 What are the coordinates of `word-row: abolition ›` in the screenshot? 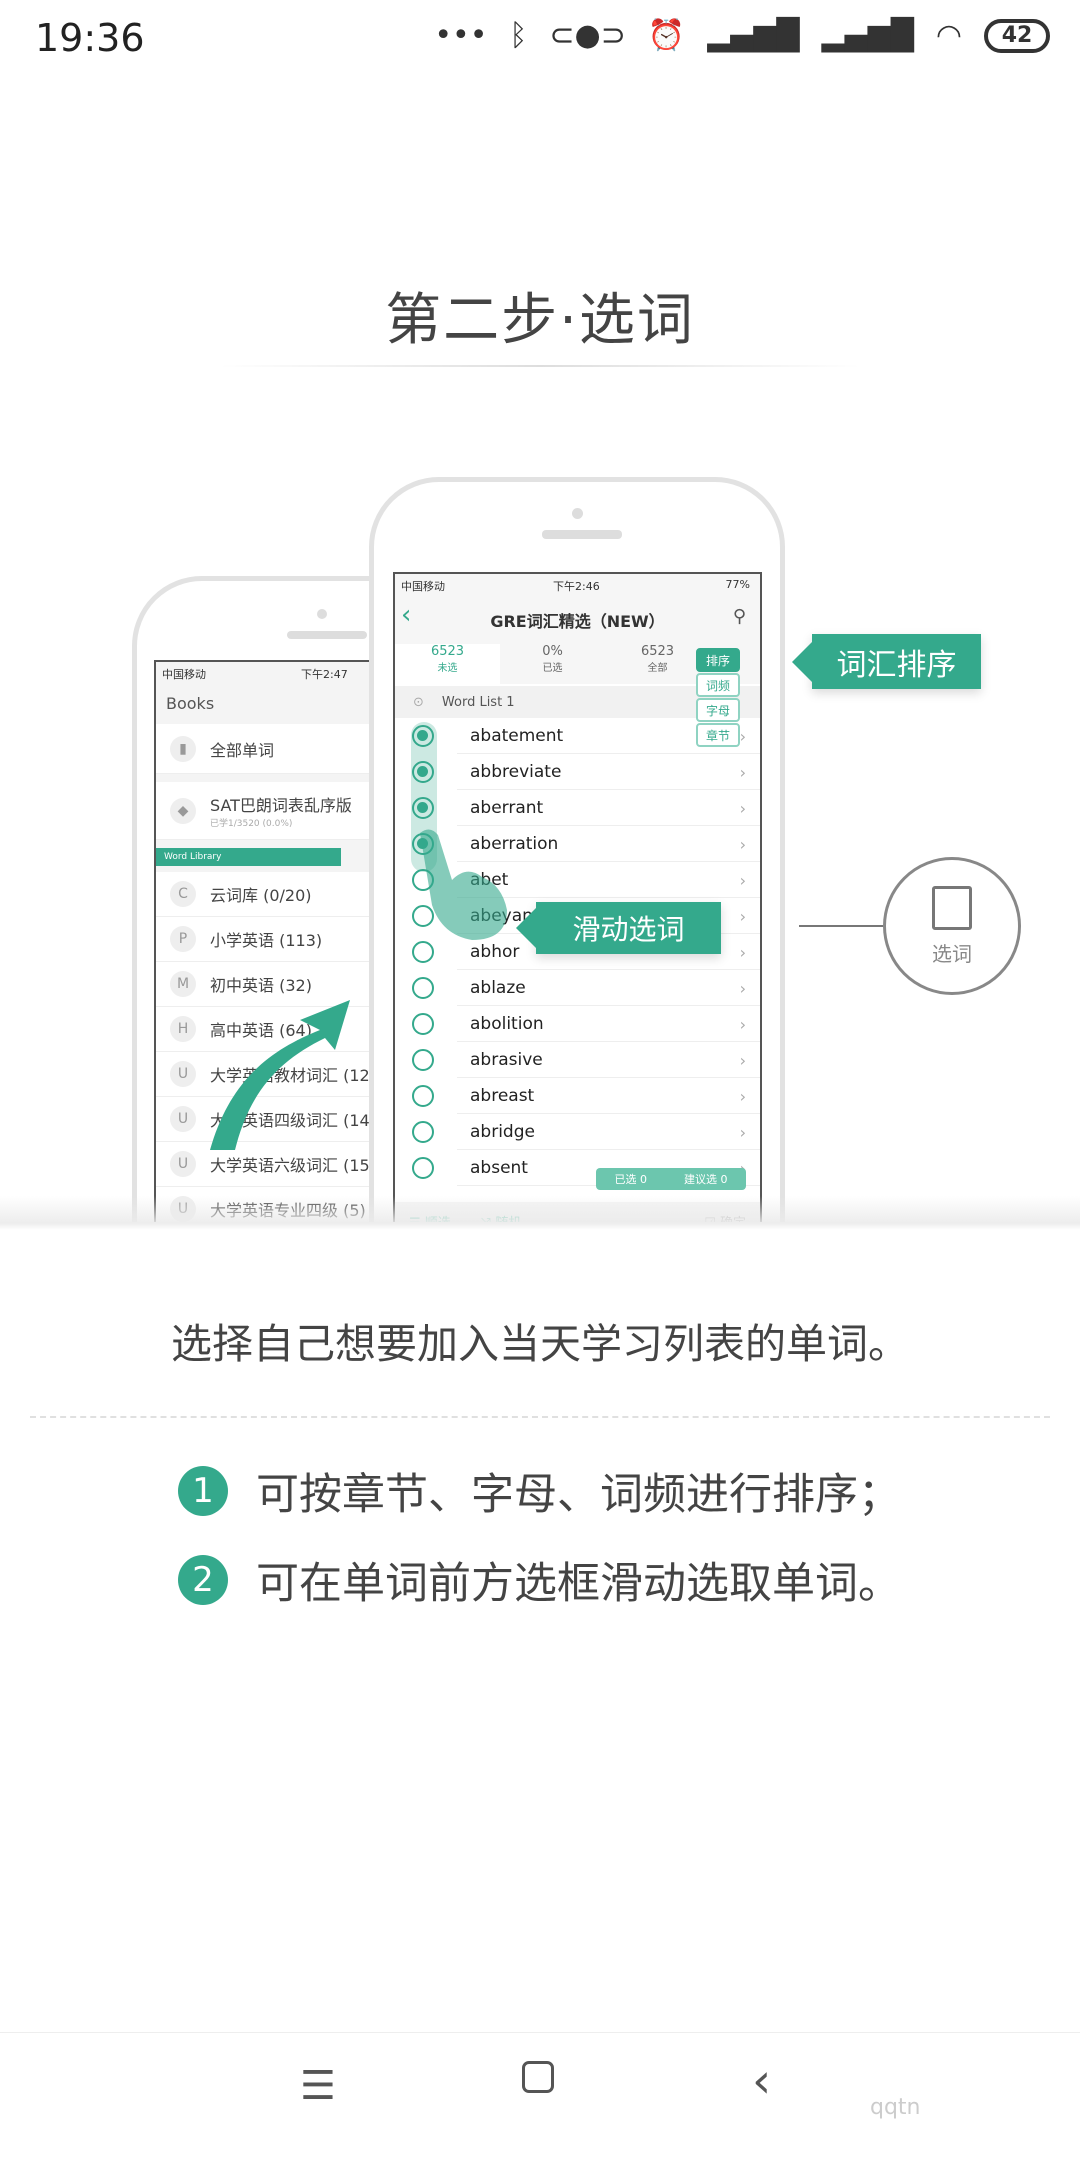 It's located at (577, 1024).